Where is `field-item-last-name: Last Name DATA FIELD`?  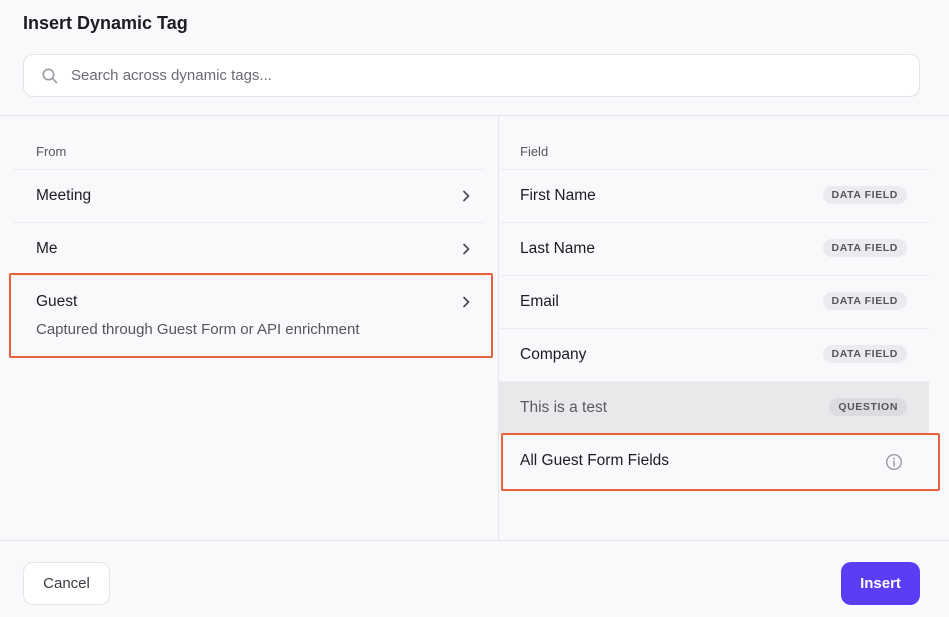
field-item-last-name: Last Name DATA FIELD is located at coordinates (714, 248).